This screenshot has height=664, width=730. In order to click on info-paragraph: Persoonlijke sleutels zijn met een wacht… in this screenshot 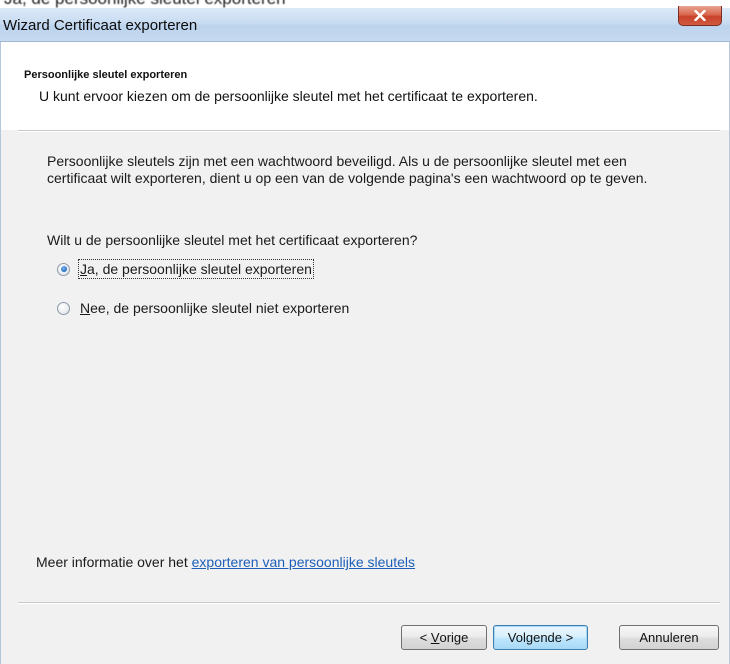, I will do `click(347, 169)`.